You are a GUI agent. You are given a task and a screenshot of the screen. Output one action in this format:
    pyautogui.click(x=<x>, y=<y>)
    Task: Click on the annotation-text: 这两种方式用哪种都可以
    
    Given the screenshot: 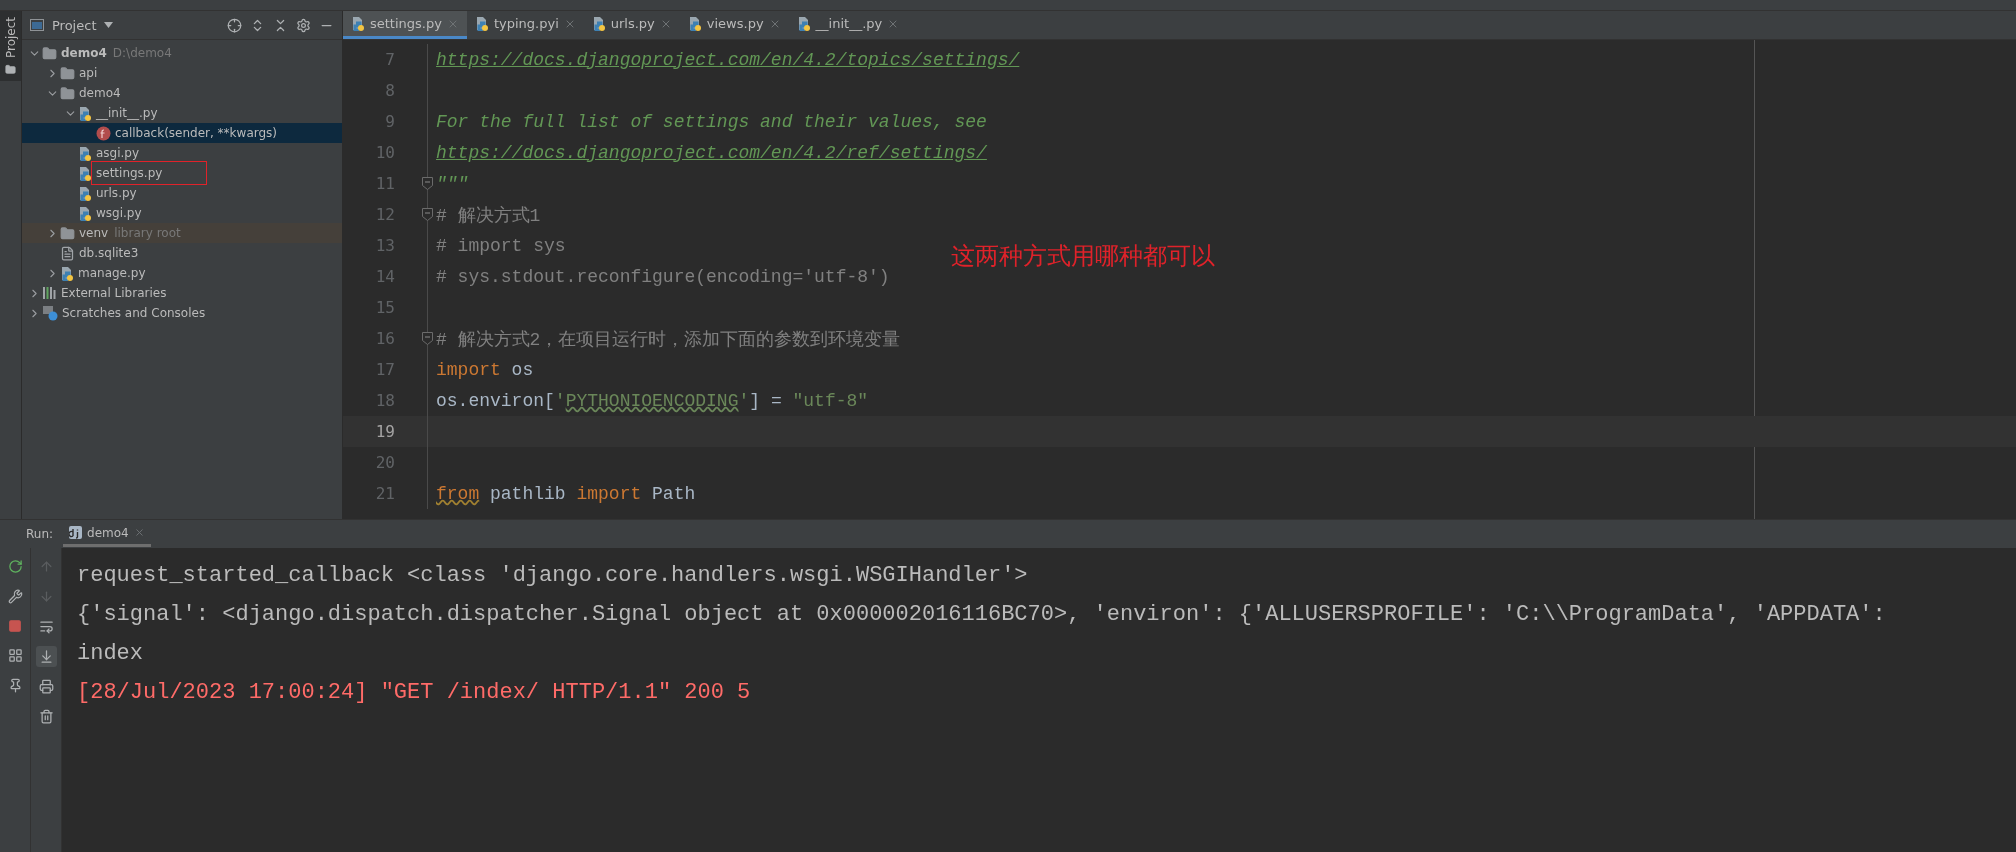 What is the action you would take?
    pyautogui.click(x=1083, y=256)
    